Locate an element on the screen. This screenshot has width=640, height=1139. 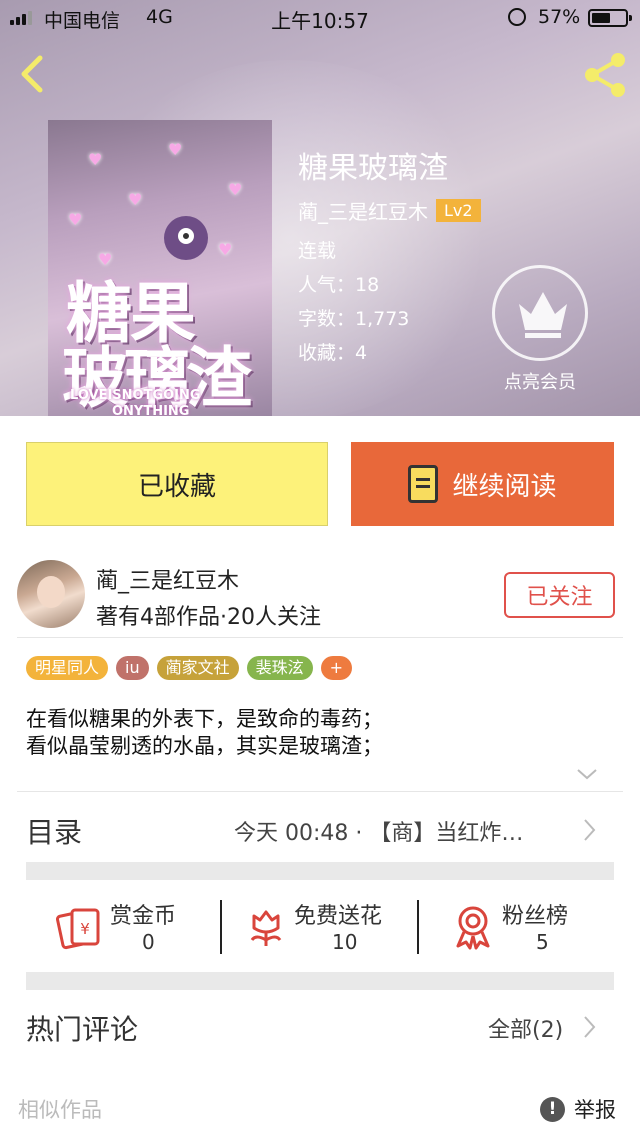
book-title: 糖果玻璃渣 is located at coordinates (373, 168).